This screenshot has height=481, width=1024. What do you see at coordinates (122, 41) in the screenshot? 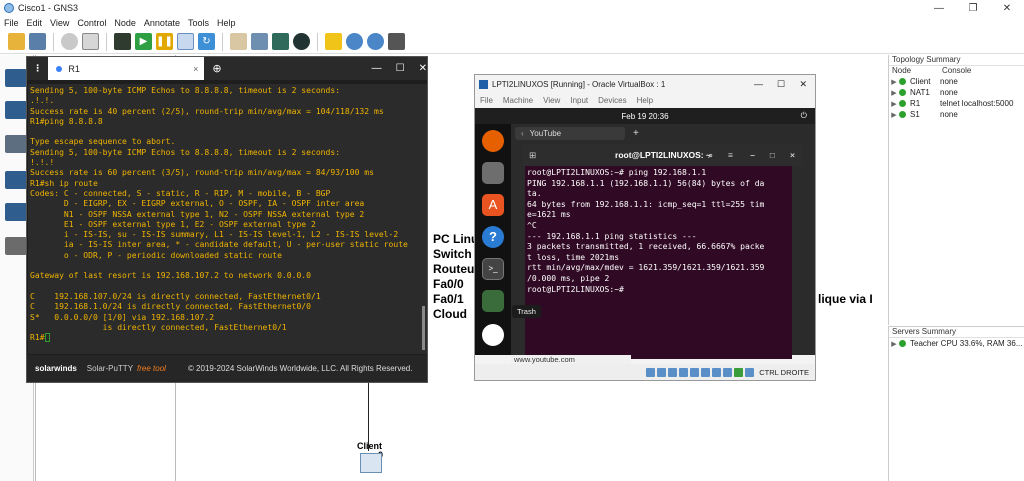
I see `console-all-icon` at bounding box center [122, 41].